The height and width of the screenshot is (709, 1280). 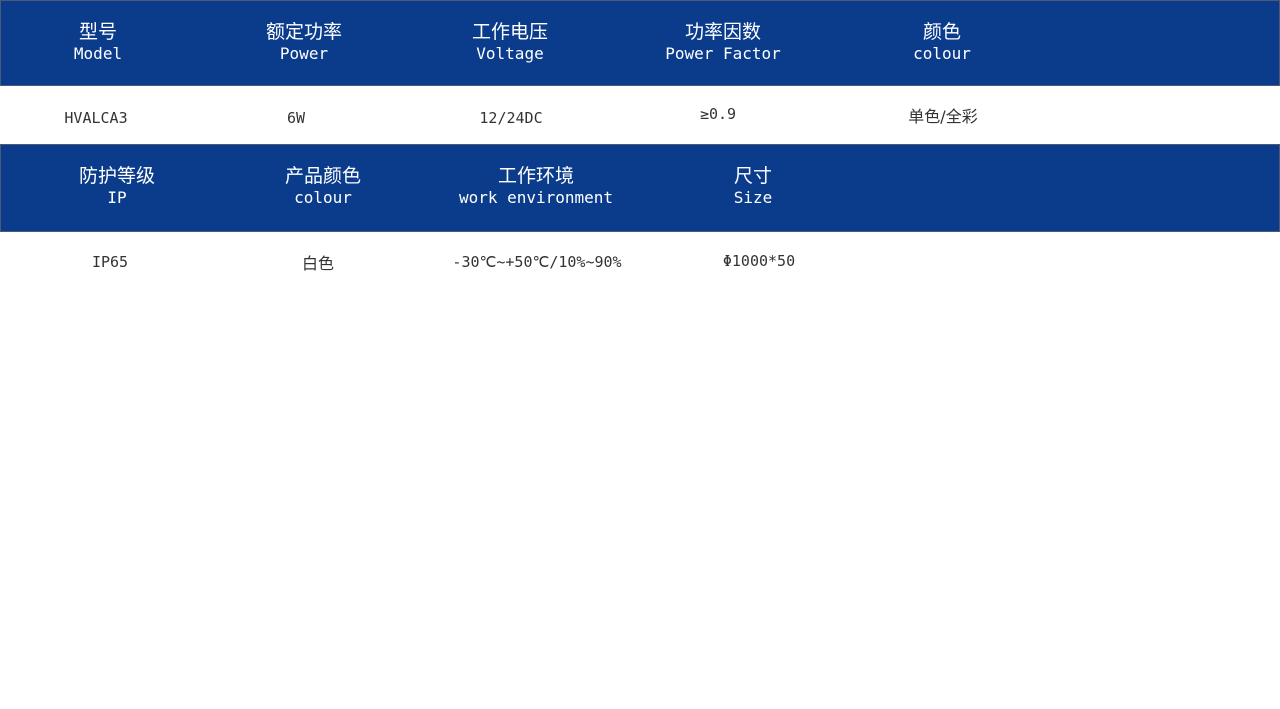 I want to click on value-power-factor: ≥0.9, so click(x=718, y=114).